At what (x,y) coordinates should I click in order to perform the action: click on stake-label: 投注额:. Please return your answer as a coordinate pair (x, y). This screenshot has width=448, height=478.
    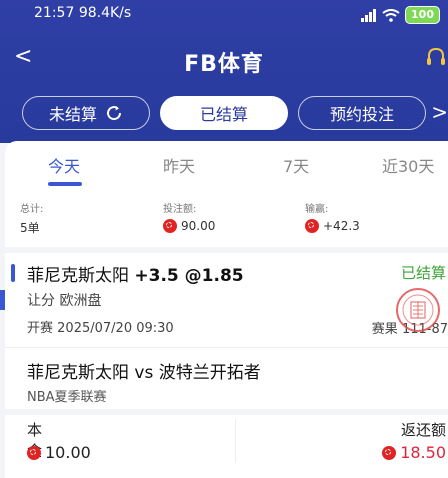
    Looking at the image, I should click on (180, 209).